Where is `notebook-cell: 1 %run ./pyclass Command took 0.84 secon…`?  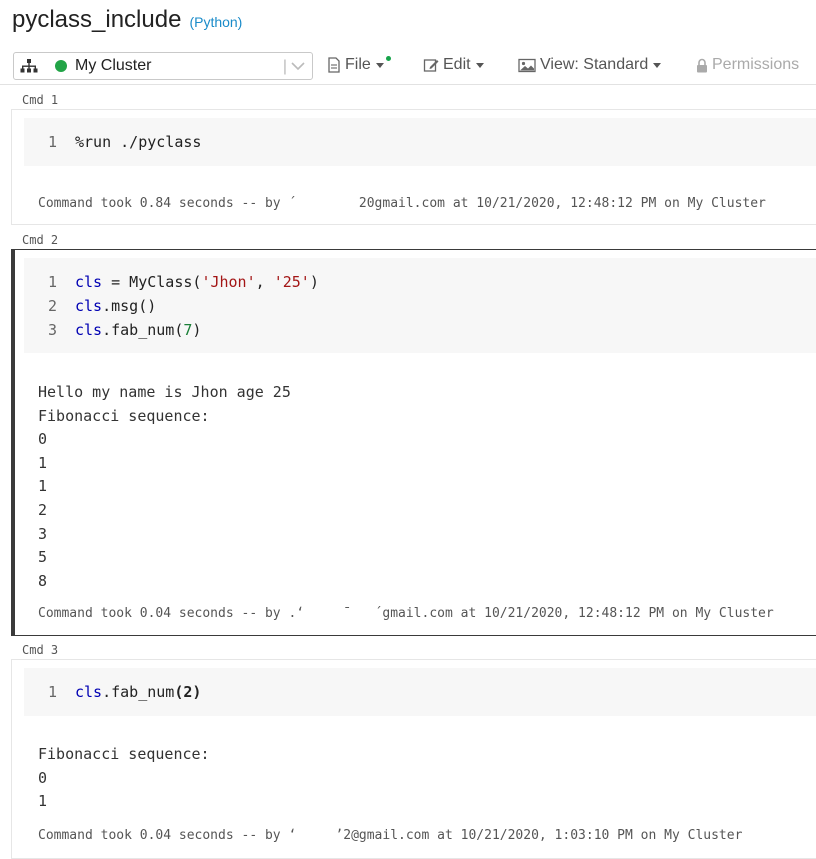
notebook-cell: 1 %run ./pyclass Command took 0.84 secon… is located at coordinates (413, 167).